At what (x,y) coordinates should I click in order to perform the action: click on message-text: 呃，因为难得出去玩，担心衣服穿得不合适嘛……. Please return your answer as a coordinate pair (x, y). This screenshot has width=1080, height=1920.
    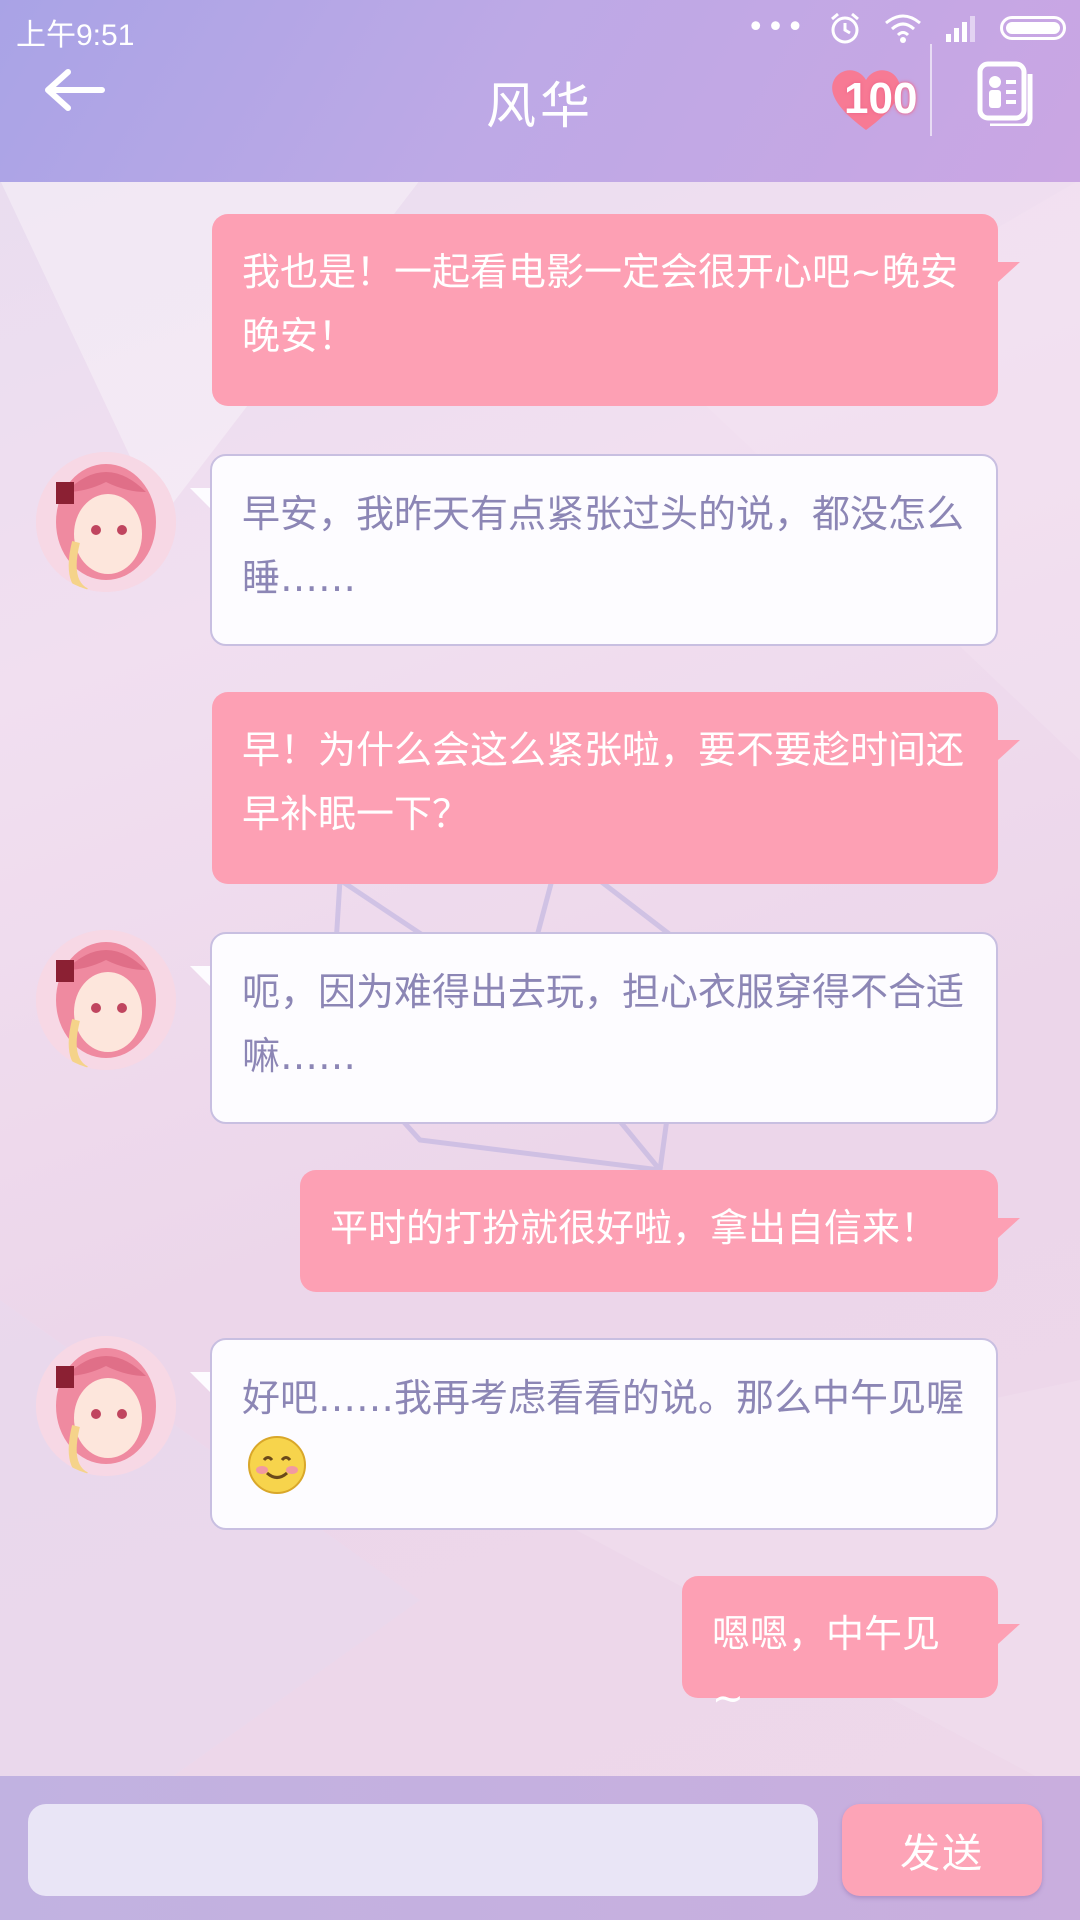
    Looking at the image, I should click on (603, 1024).